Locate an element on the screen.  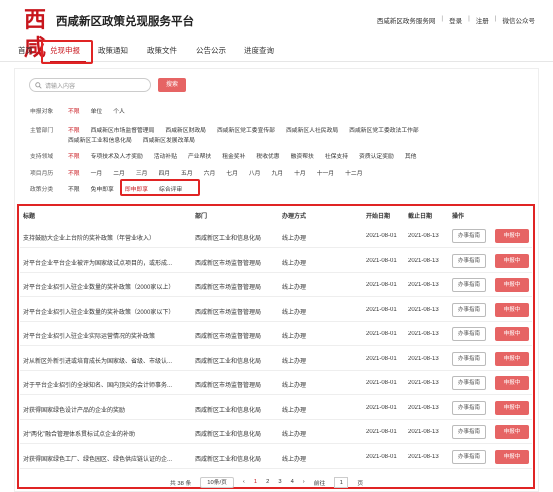
filter-option: 十月 is located at coordinates (300, 172).